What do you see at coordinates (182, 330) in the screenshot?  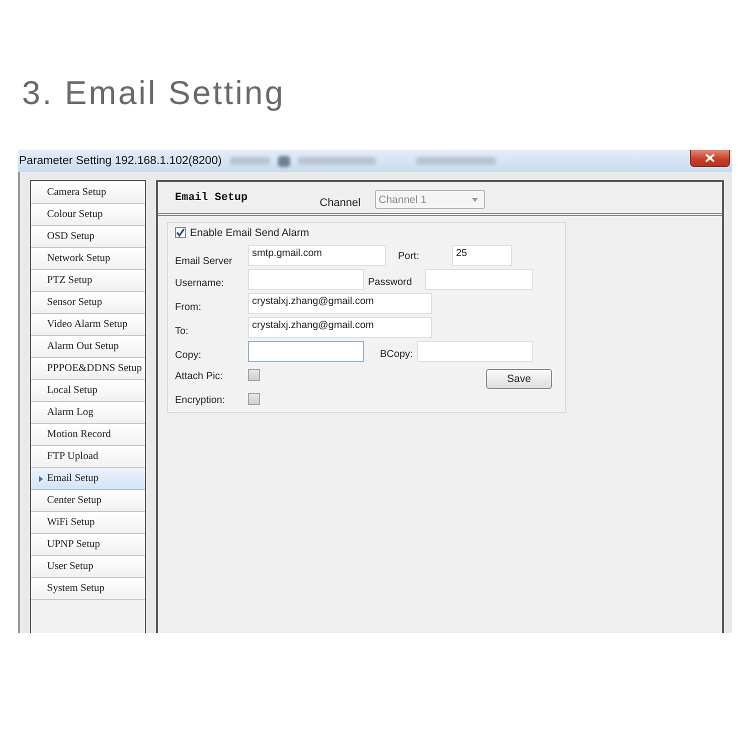 I see `field-label: To:` at bounding box center [182, 330].